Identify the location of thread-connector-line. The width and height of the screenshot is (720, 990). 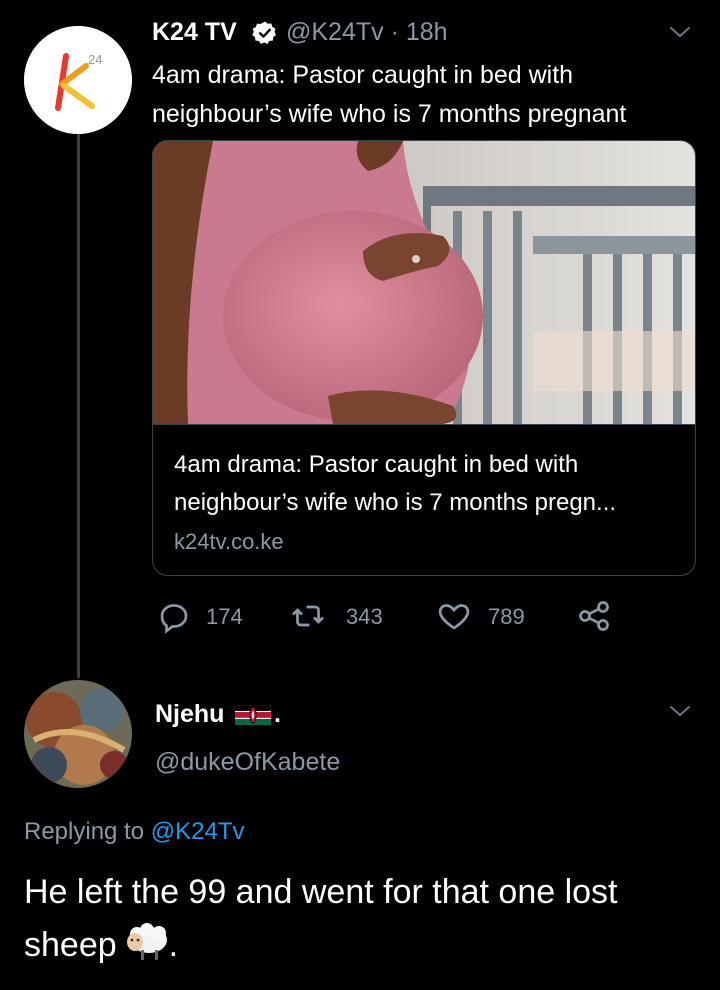
(78, 406).